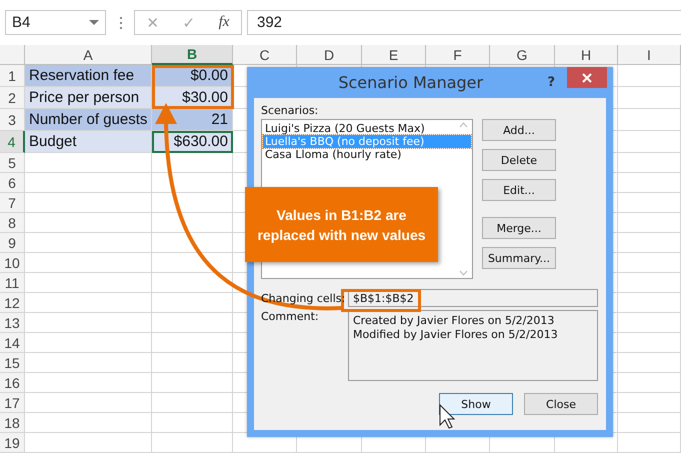  Describe the element at coordinates (410, 82) in the screenshot. I see `dialog-title: Scenario Manager` at that location.